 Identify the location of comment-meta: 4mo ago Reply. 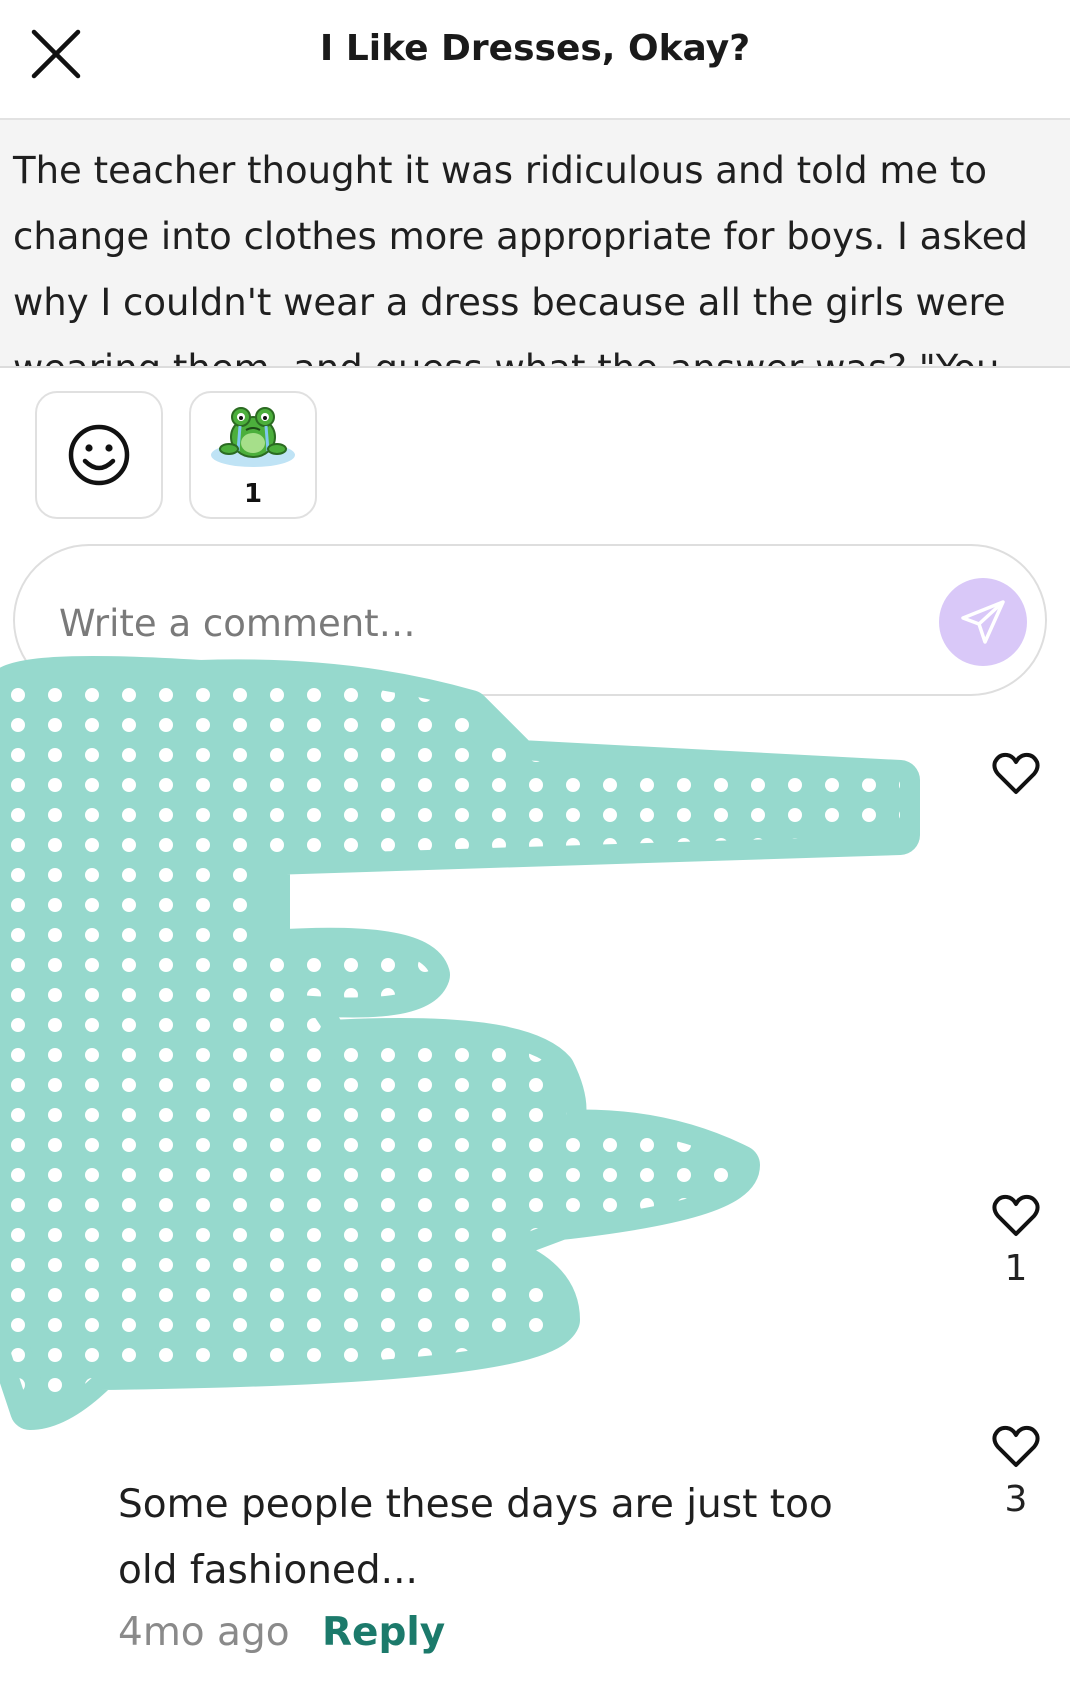
(281, 1632).